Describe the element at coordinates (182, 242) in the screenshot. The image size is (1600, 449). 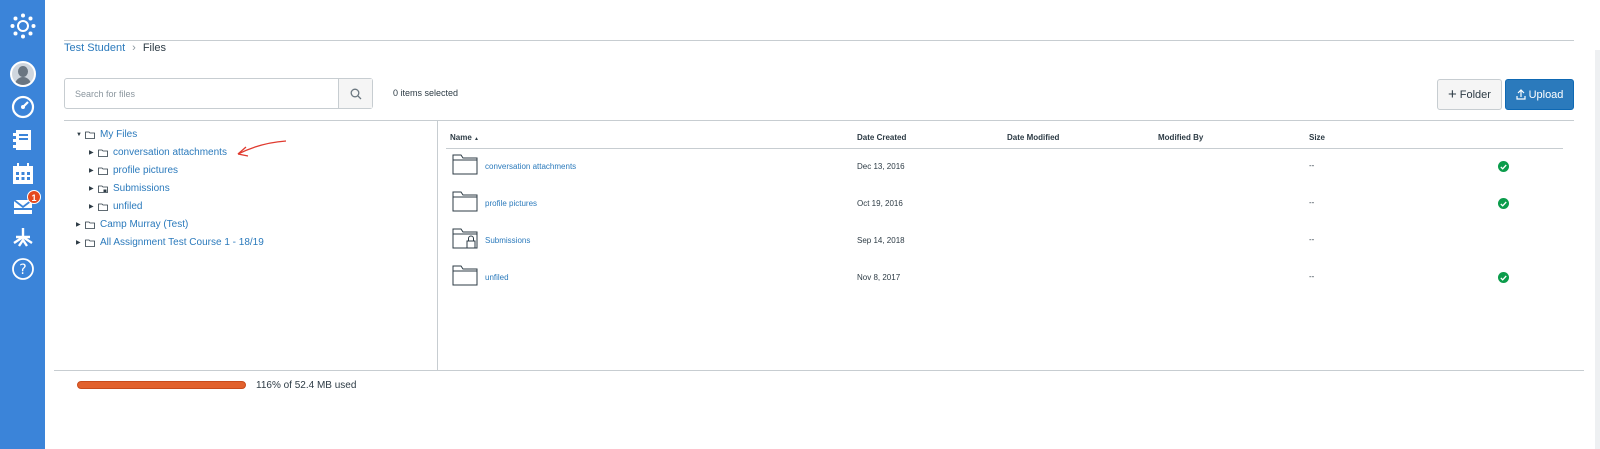
I see `tree-item-label: All Assignment Test Course 1 - 18/19` at that location.